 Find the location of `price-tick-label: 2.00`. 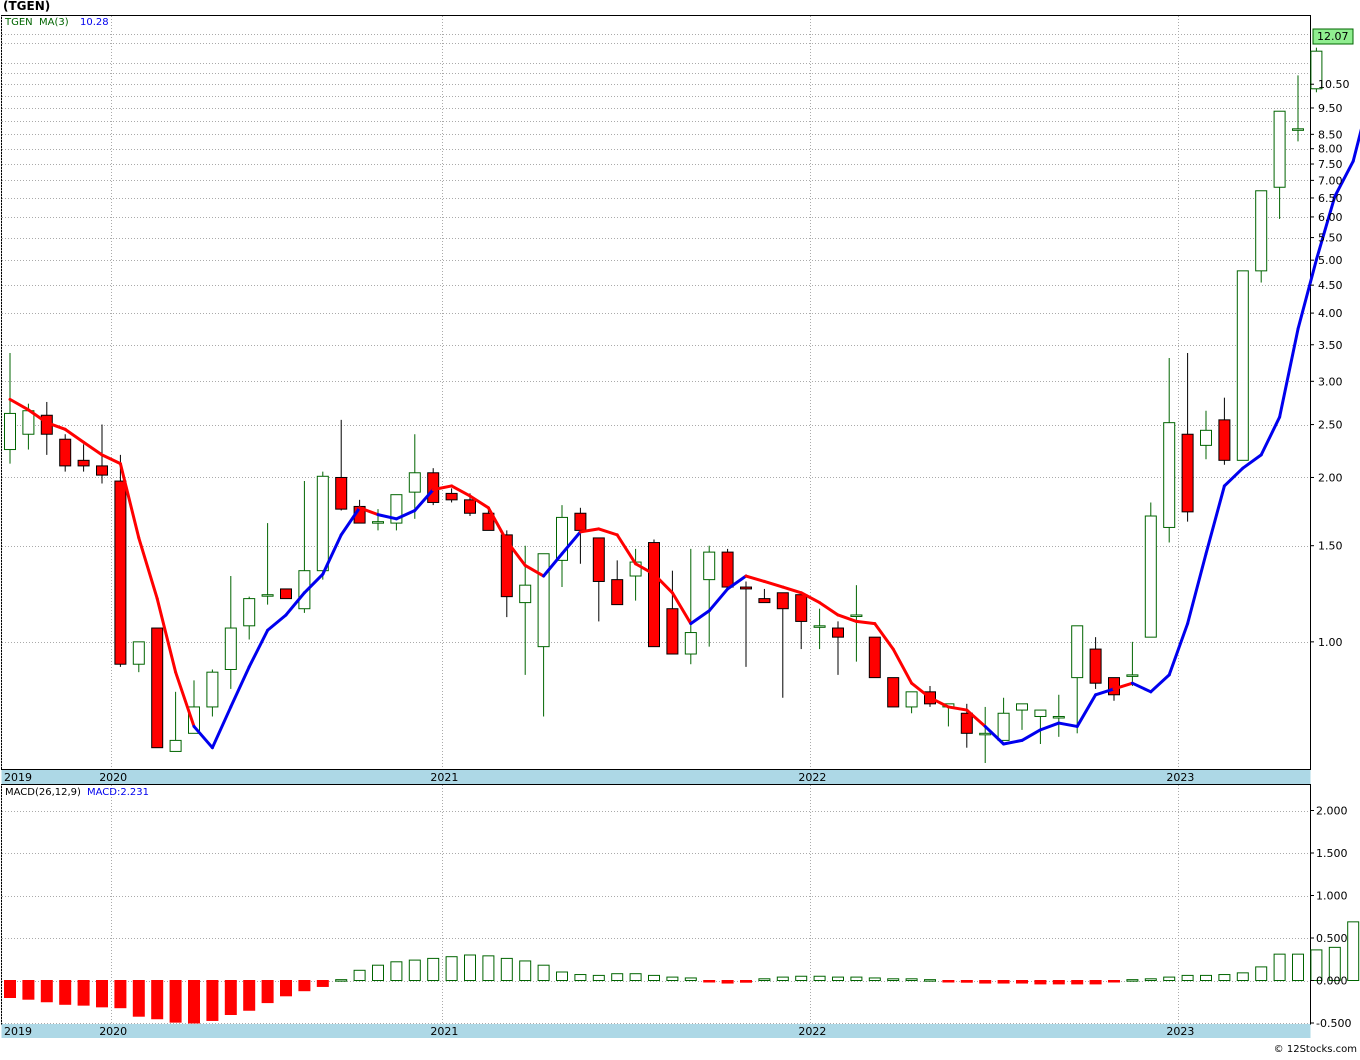

price-tick-label: 2.00 is located at coordinates (1330, 477).